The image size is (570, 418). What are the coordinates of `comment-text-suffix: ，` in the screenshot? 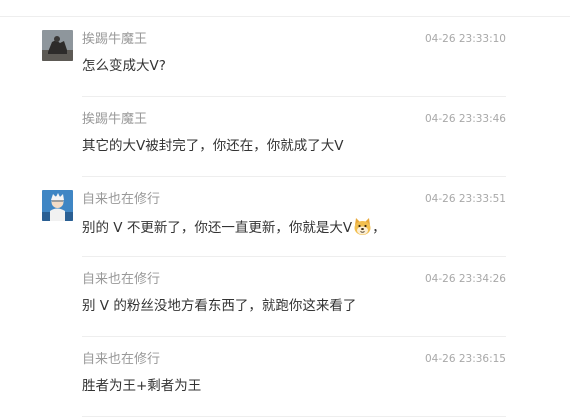 It's located at (379, 228).